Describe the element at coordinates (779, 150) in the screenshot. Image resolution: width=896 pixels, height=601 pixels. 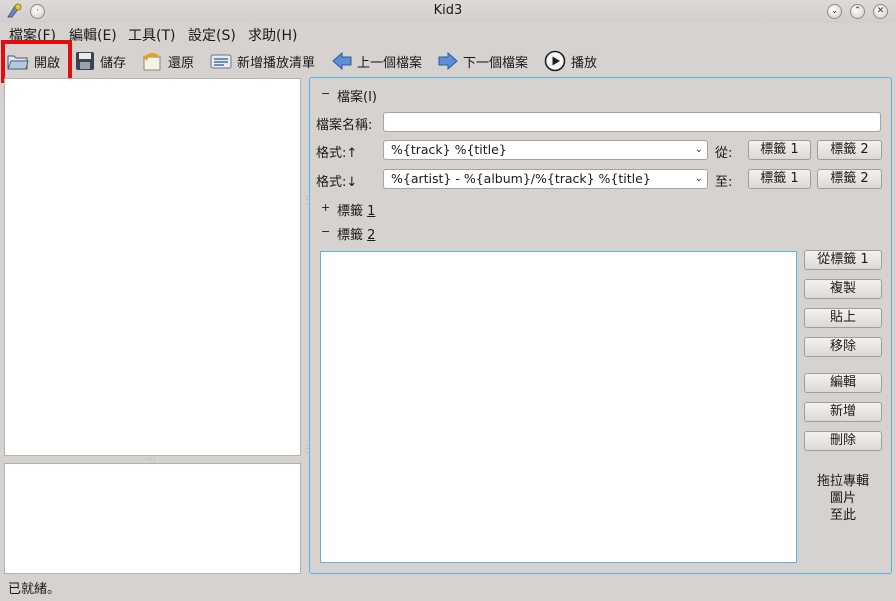
I see `from-tag1-button: 標籤 1` at that location.